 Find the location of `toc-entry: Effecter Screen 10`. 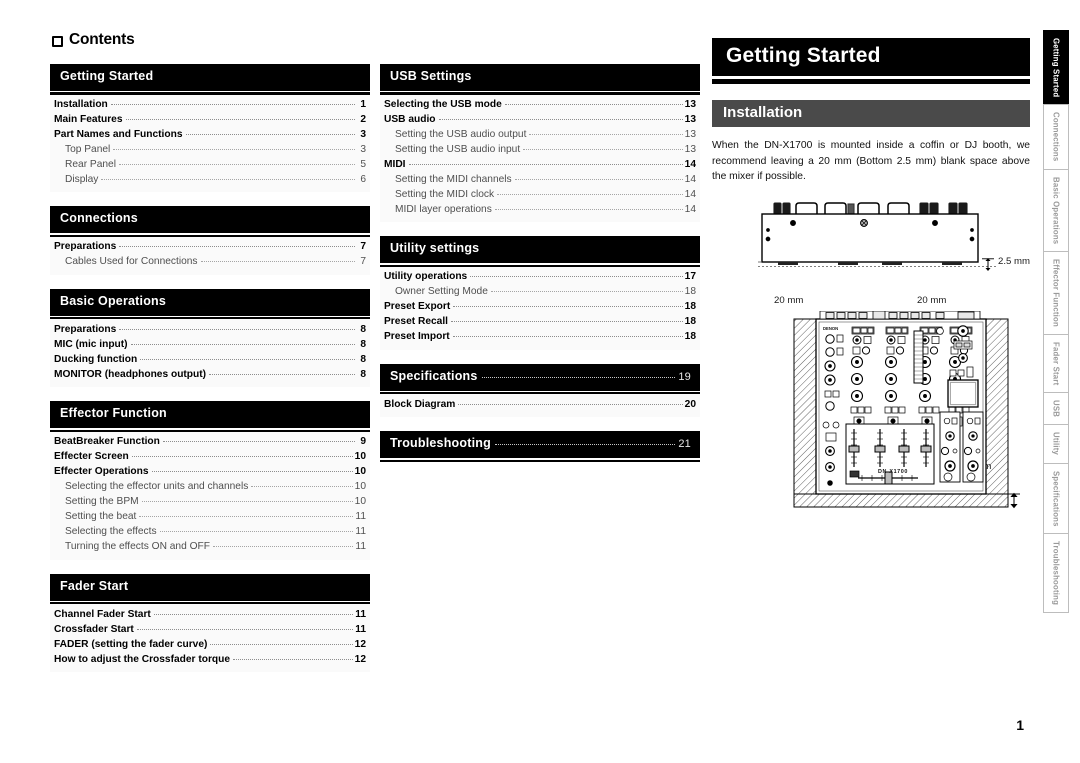

toc-entry: Effecter Screen 10 is located at coordinates (210, 457).